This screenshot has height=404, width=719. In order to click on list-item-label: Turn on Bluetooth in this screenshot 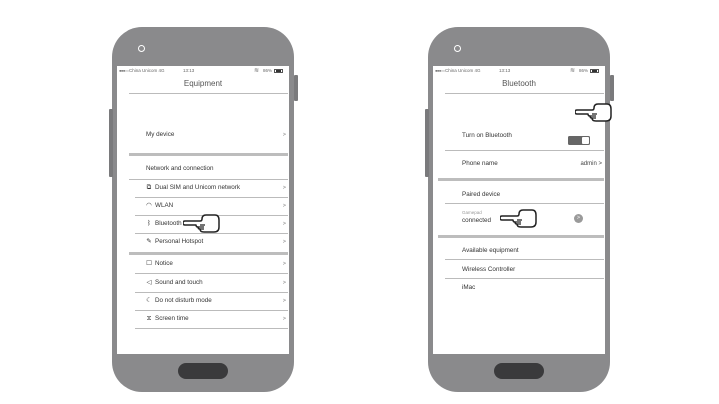, I will do `click(487, 135)`.